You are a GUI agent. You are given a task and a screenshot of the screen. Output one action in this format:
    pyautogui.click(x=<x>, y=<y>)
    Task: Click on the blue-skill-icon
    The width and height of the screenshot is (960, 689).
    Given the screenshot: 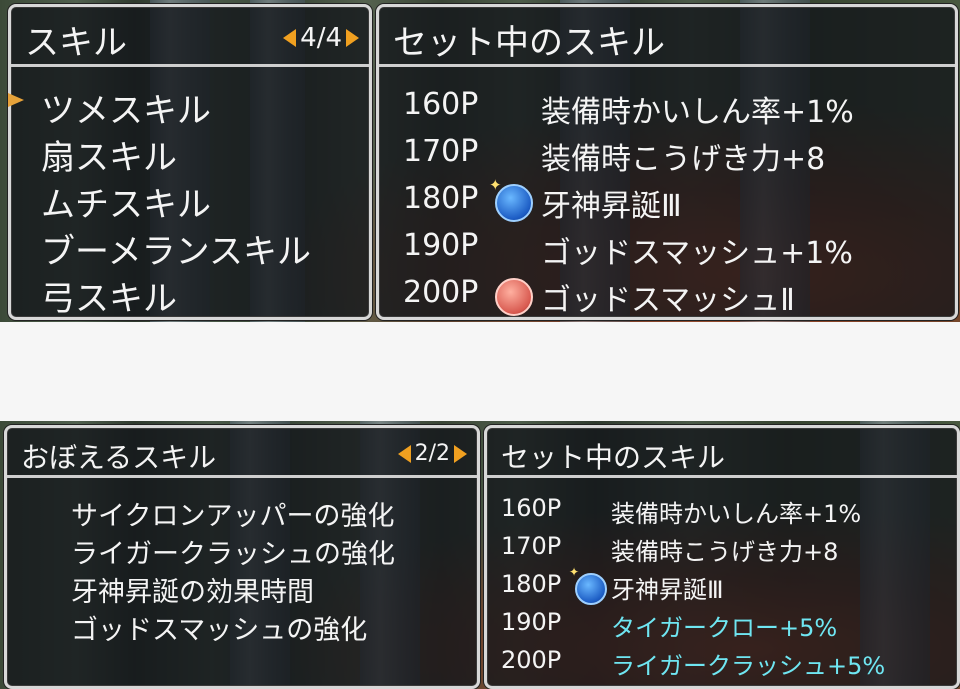 What is the action you would take?
    pyautogui.click(x=591, y=589)
    